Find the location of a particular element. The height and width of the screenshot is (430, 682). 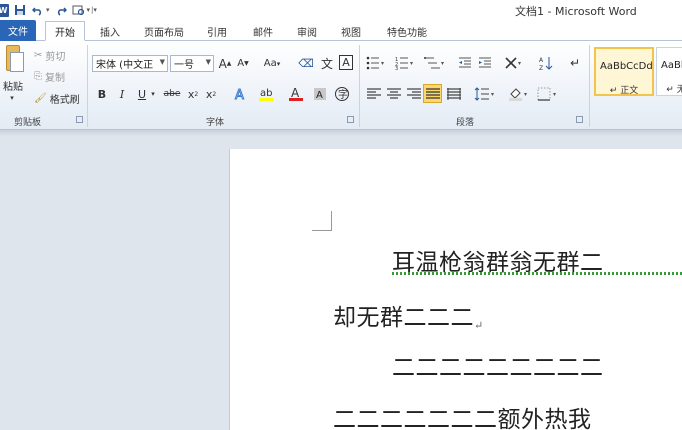

italic-button: I is located at coordinates (122, 94).